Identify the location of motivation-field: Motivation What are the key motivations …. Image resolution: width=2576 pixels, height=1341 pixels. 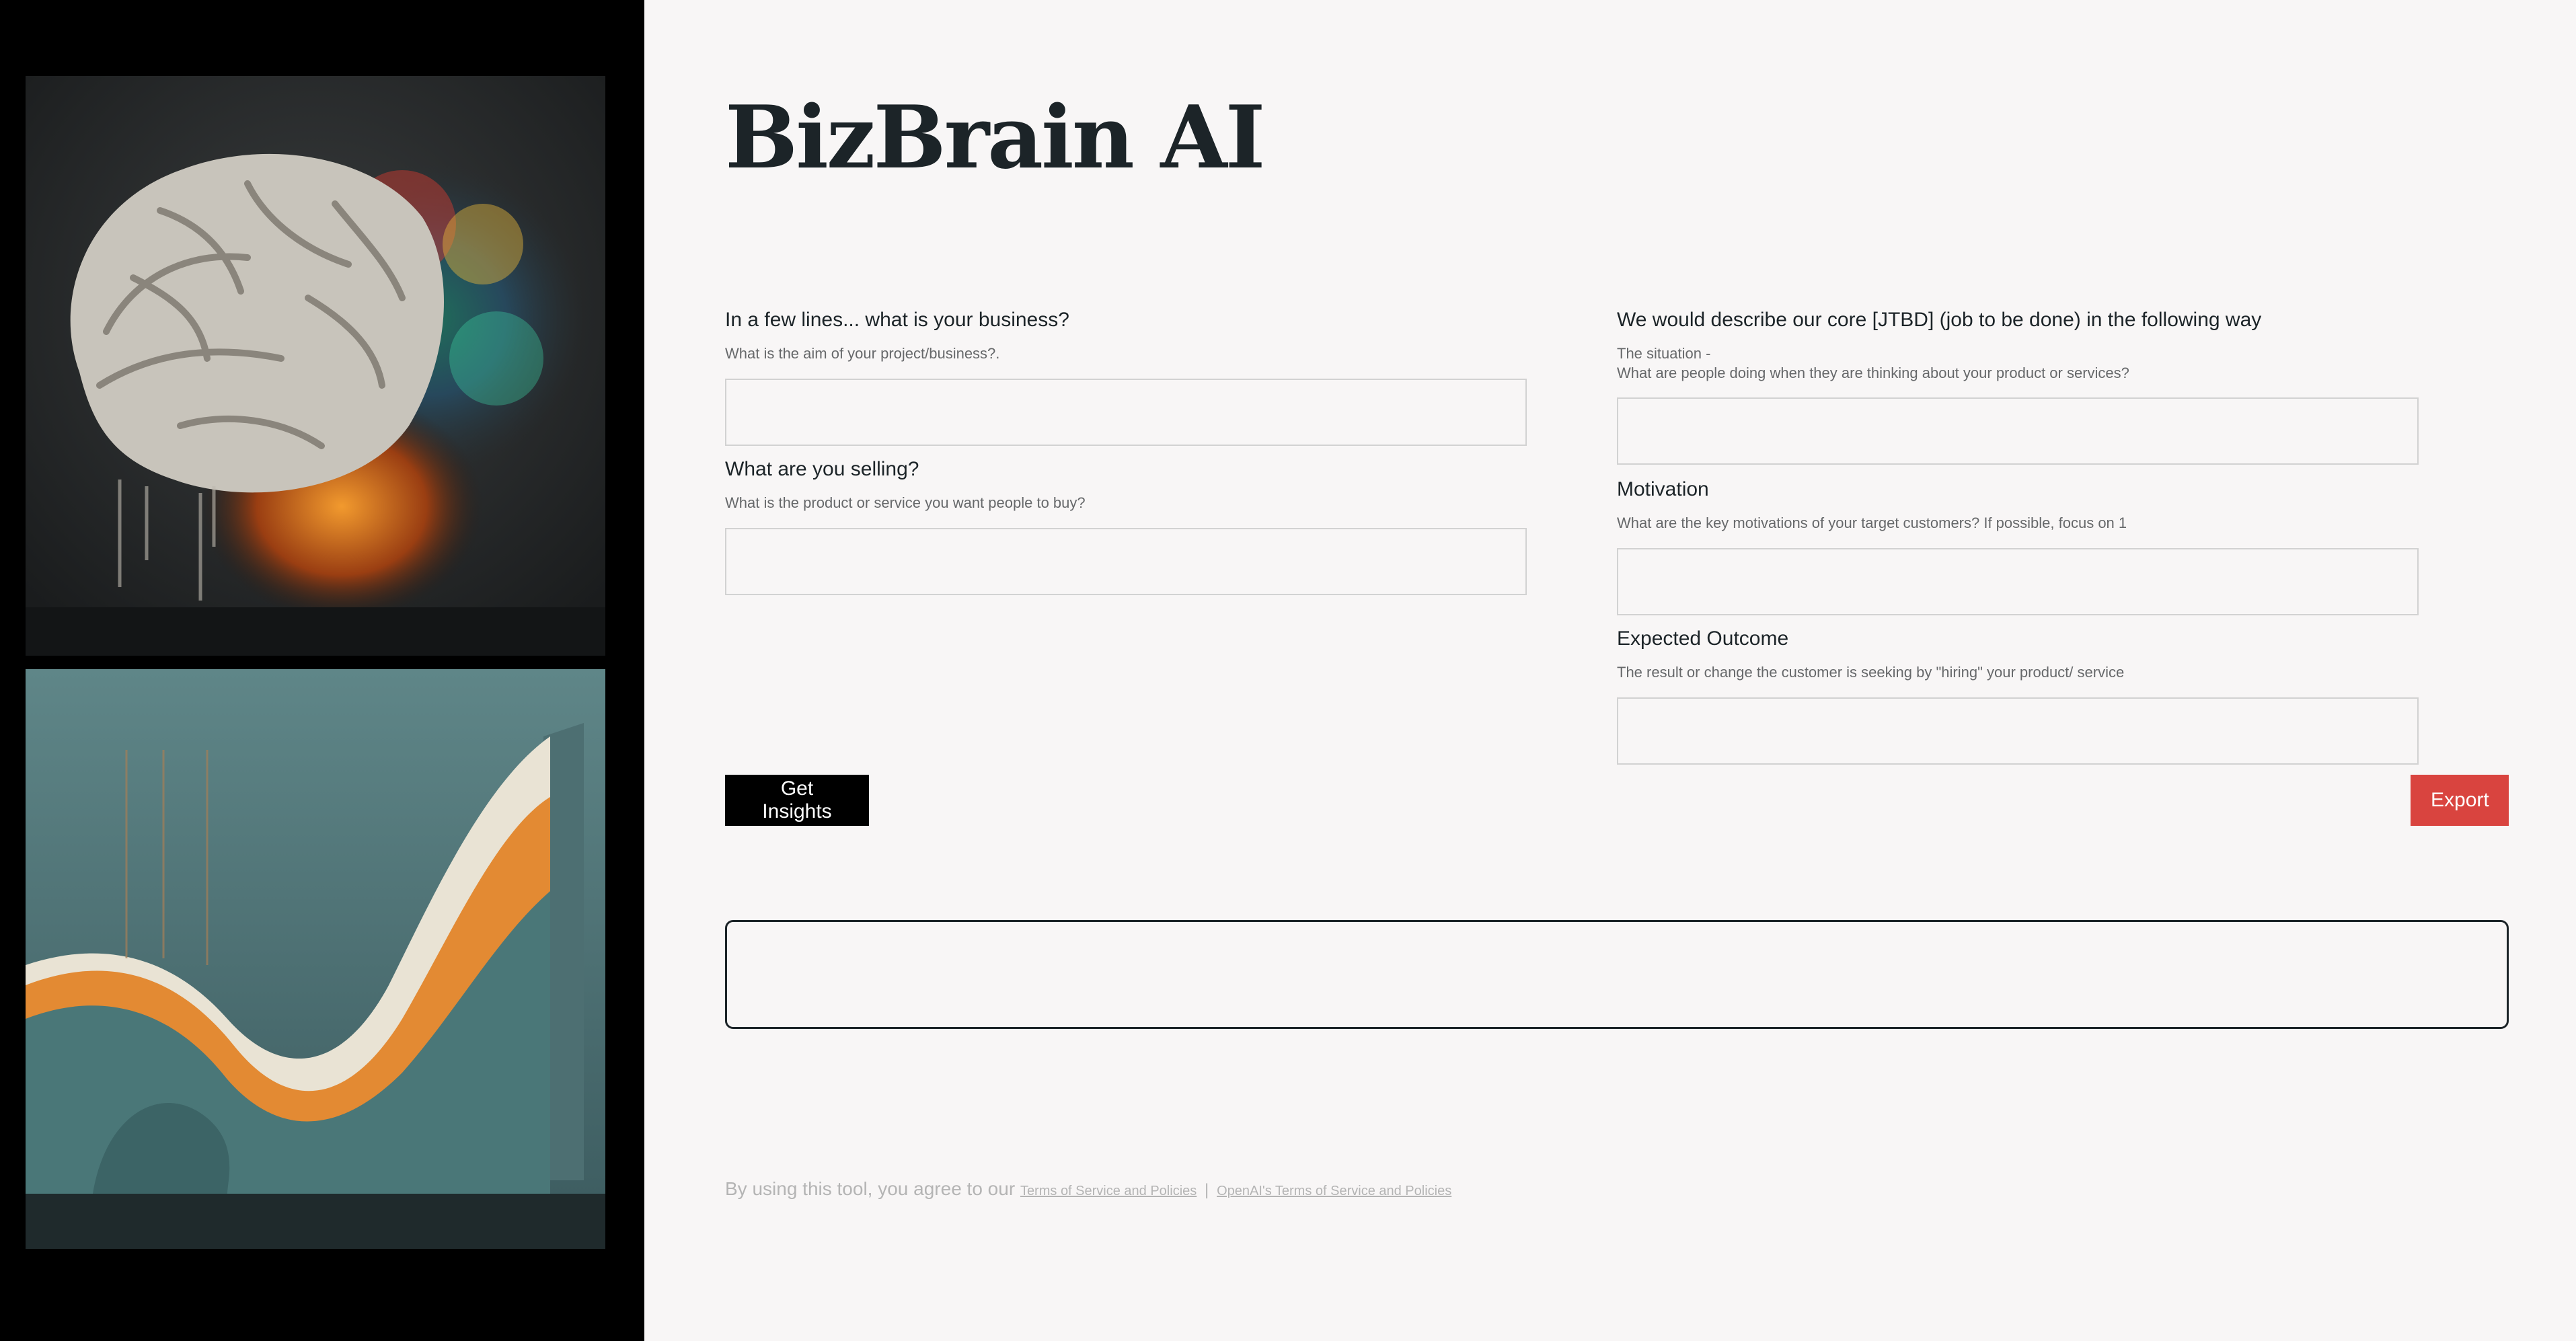
(2018, 546).